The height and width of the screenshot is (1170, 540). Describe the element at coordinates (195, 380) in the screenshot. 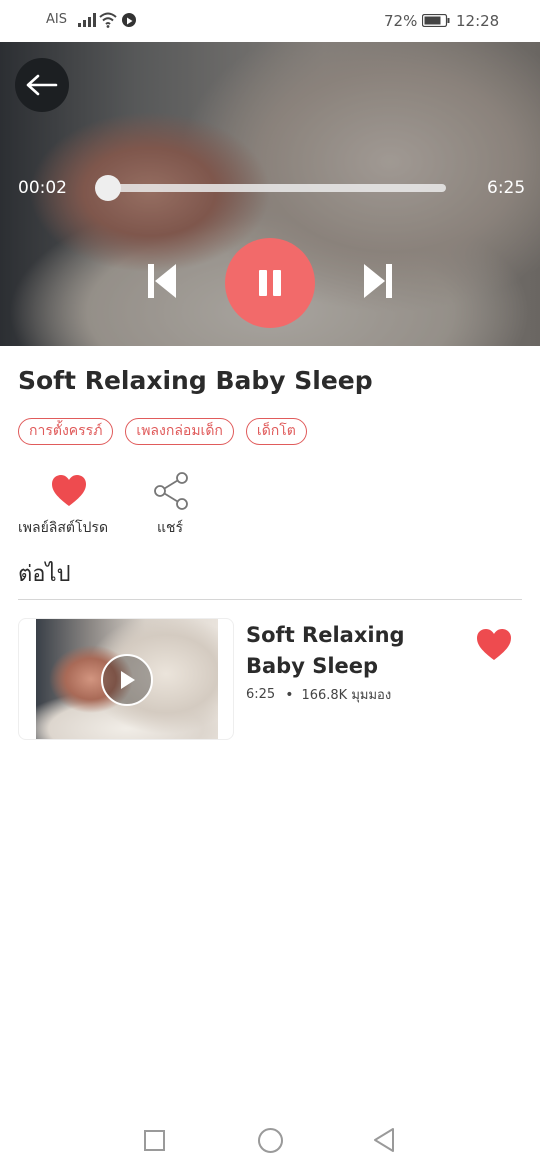

I see `song-title: Soft Relaxing Baby Sleep` at that location.